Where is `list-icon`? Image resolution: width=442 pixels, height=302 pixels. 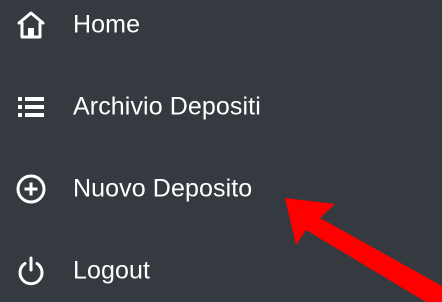
list-icon is located at coordinates (31, 107).